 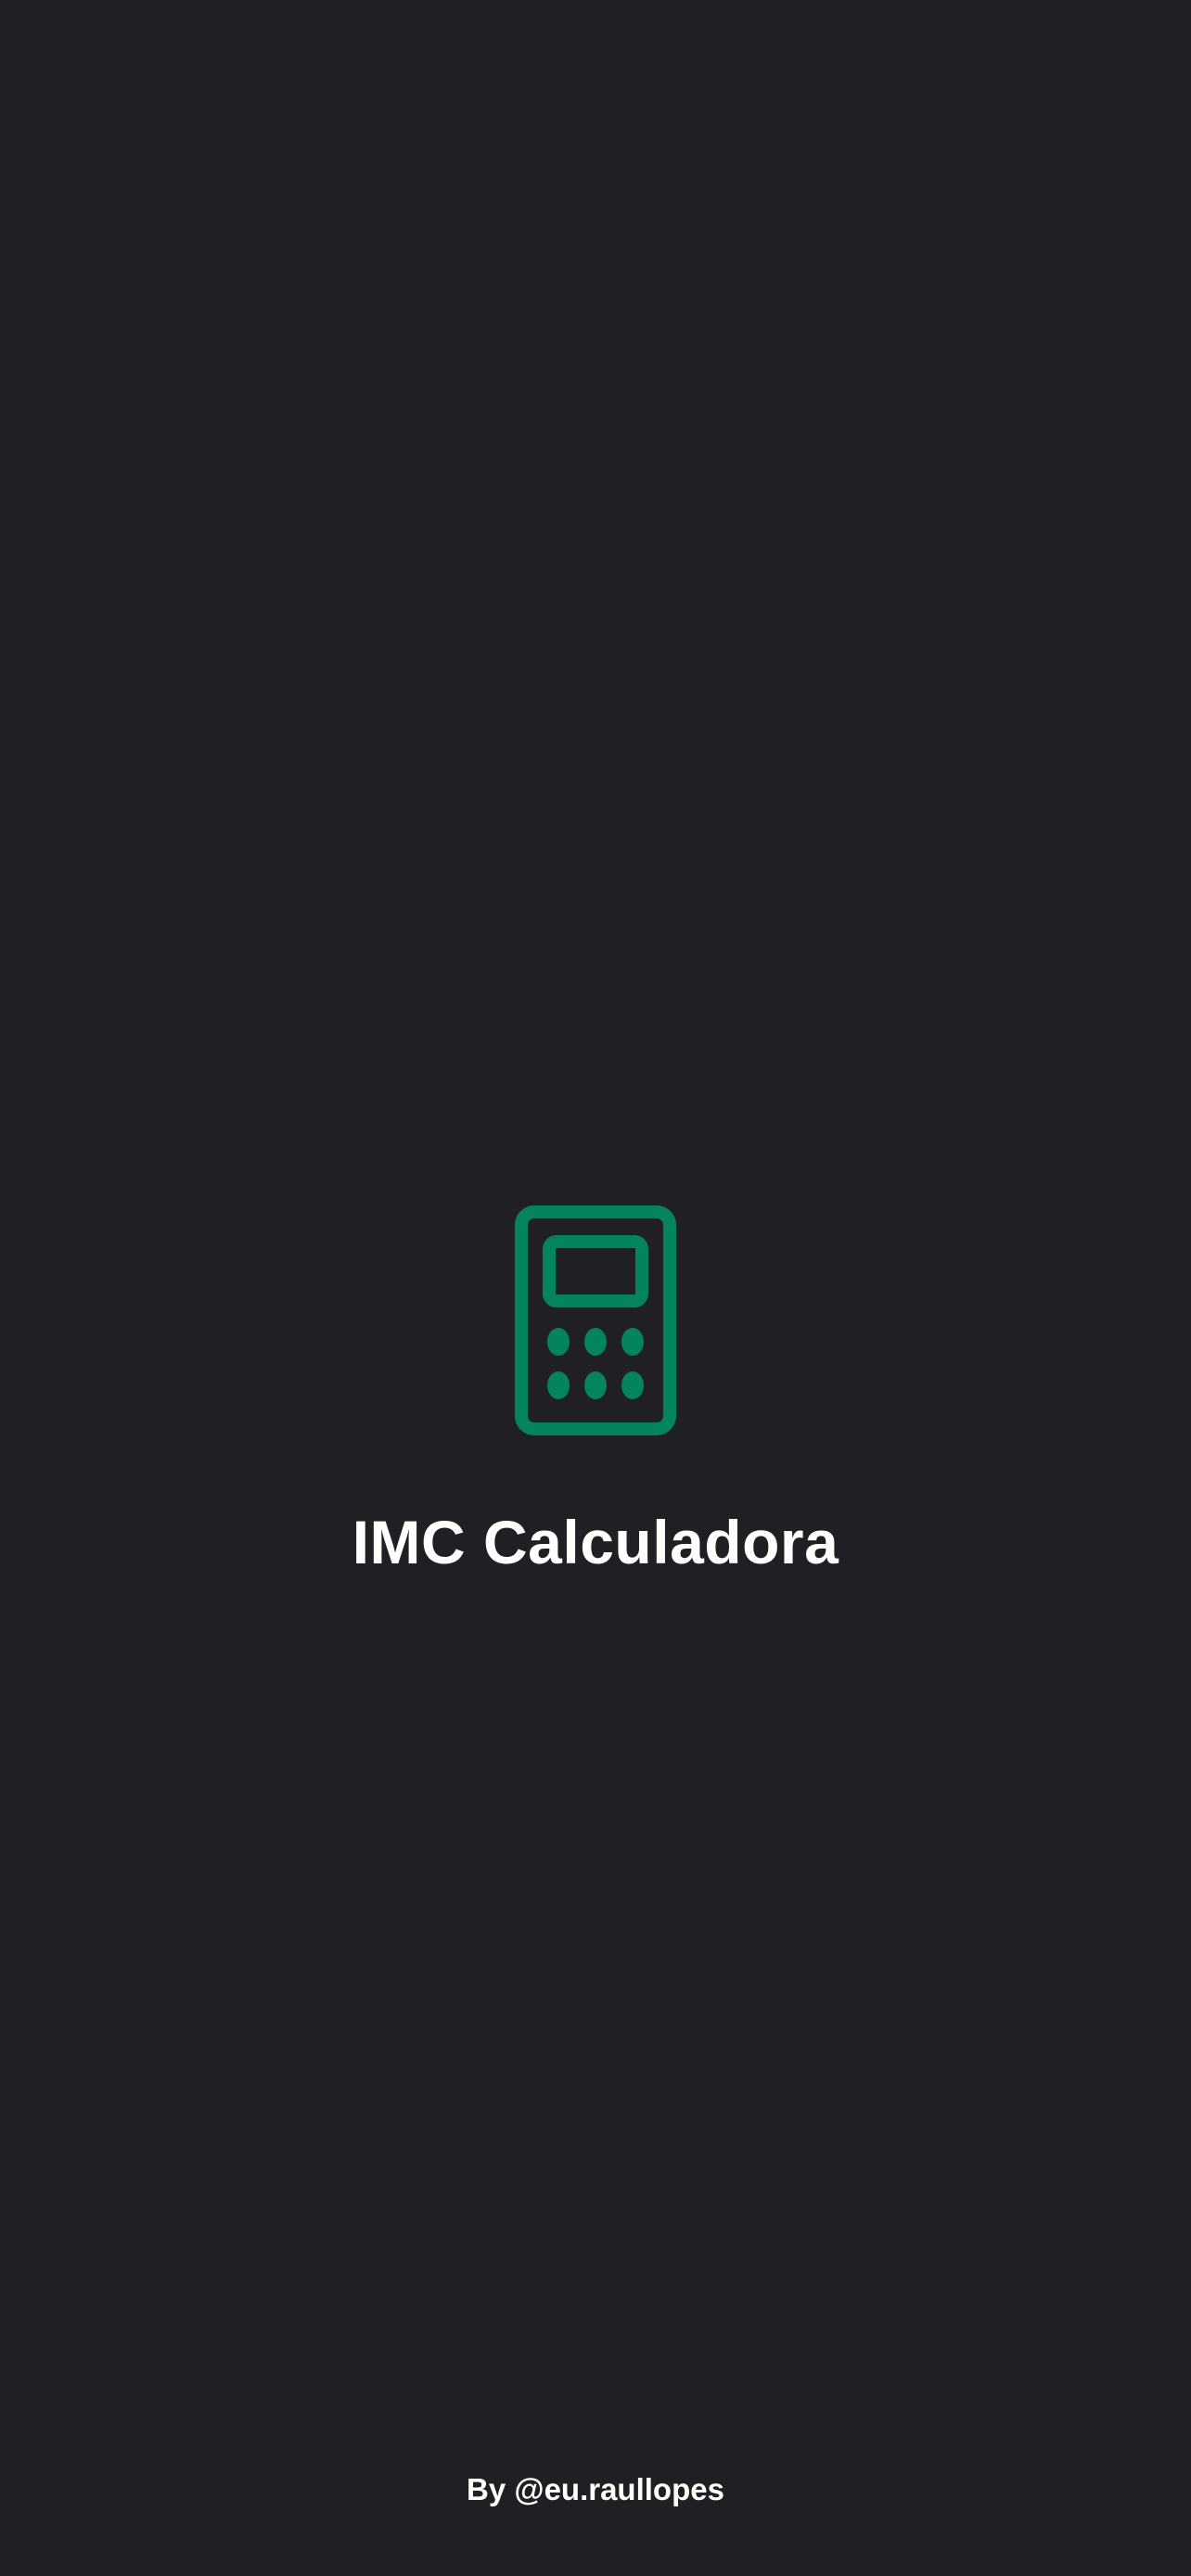 What do you see at coordinates (595, 1542) in the screenshot?
I see `app-title: IMC Calculadora` at bounding box center [595, 1542].